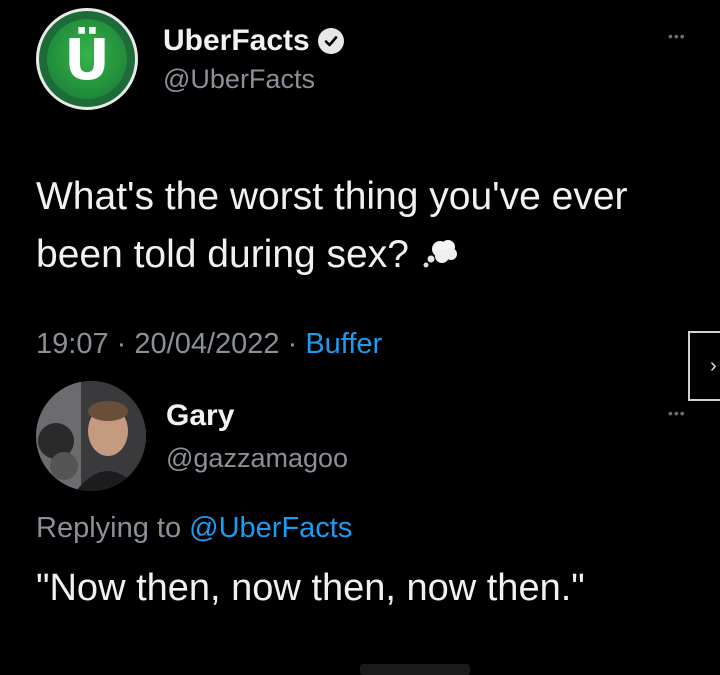  Describe the element at coordinates (270, 528) in the screenshot. I see `replying-mention: @UberFacts` at that location.